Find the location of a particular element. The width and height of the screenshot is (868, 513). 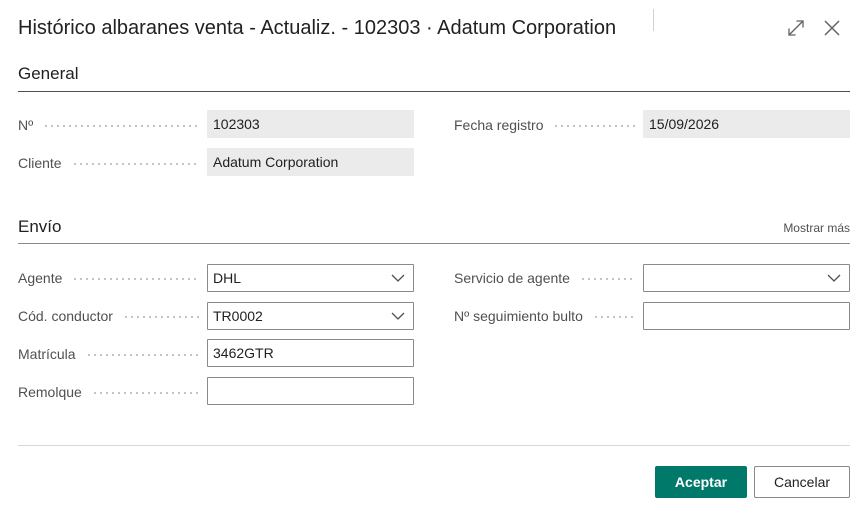

license-plate-value: 3462GTR is located at coordinates (243, 353).